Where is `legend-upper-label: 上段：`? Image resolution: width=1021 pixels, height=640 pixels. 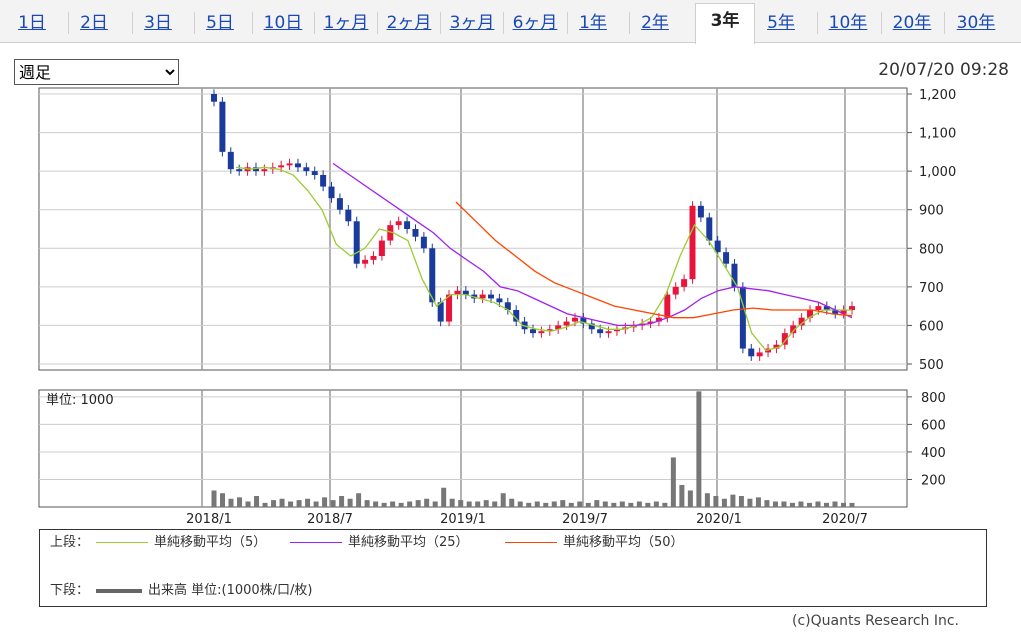 legend-upper-label: 上段： is located at coordinates (70, 542).